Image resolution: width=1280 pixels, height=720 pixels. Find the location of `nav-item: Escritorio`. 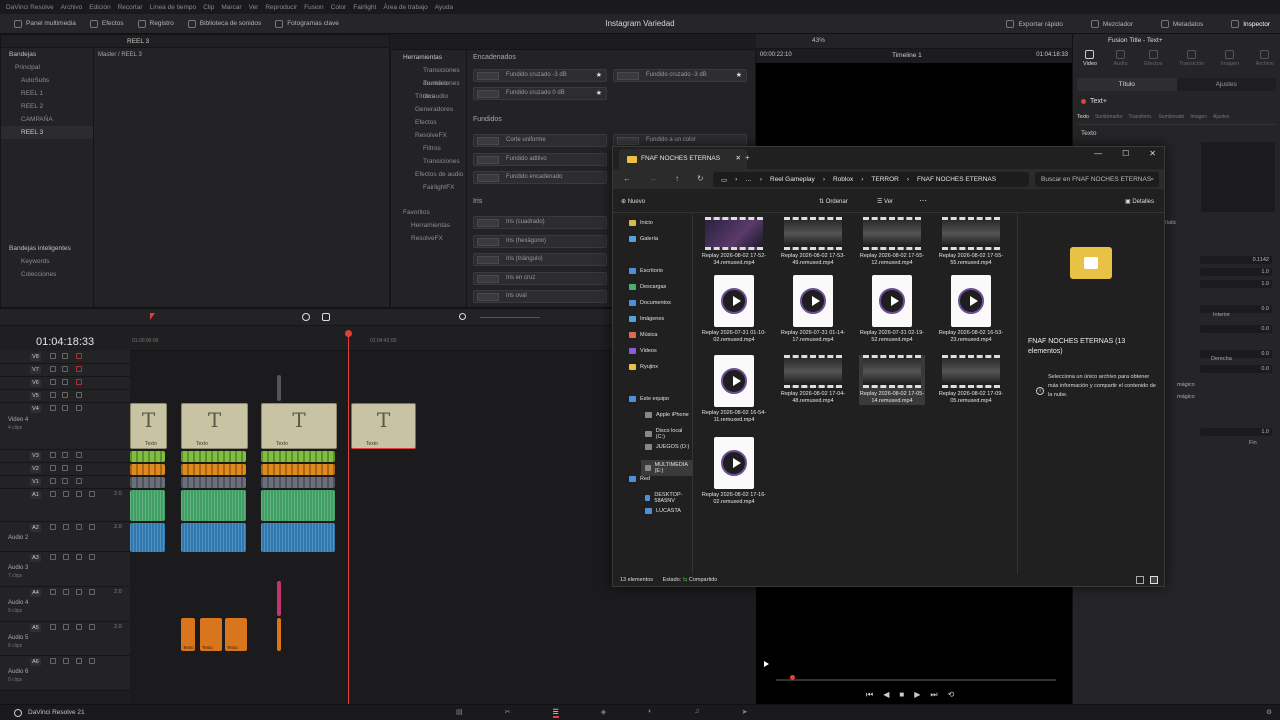

nav-item: Escritorio is located at coordinates (646, 271).